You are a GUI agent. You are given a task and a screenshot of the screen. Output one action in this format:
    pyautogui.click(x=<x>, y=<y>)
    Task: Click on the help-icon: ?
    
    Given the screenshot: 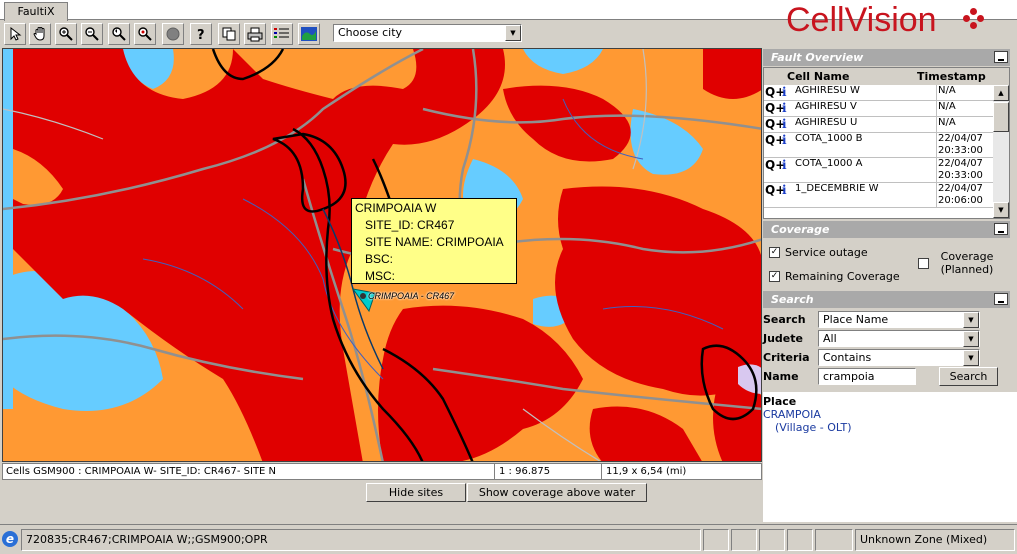 What is the action you would take?
    pyautogui.click(x=201, y=34)
    